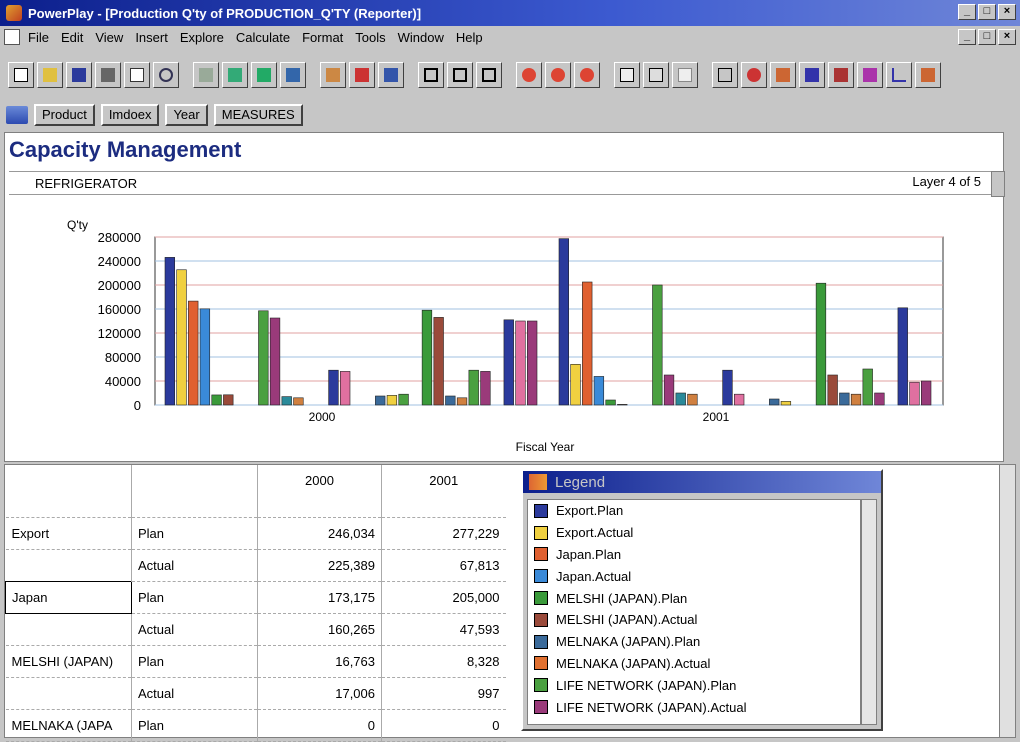 Image resolution: width=1020 pixels, height=742 pixels. Describe the element at coordinates (362, 75) in the screenshot. I see `rank-button` at that location.